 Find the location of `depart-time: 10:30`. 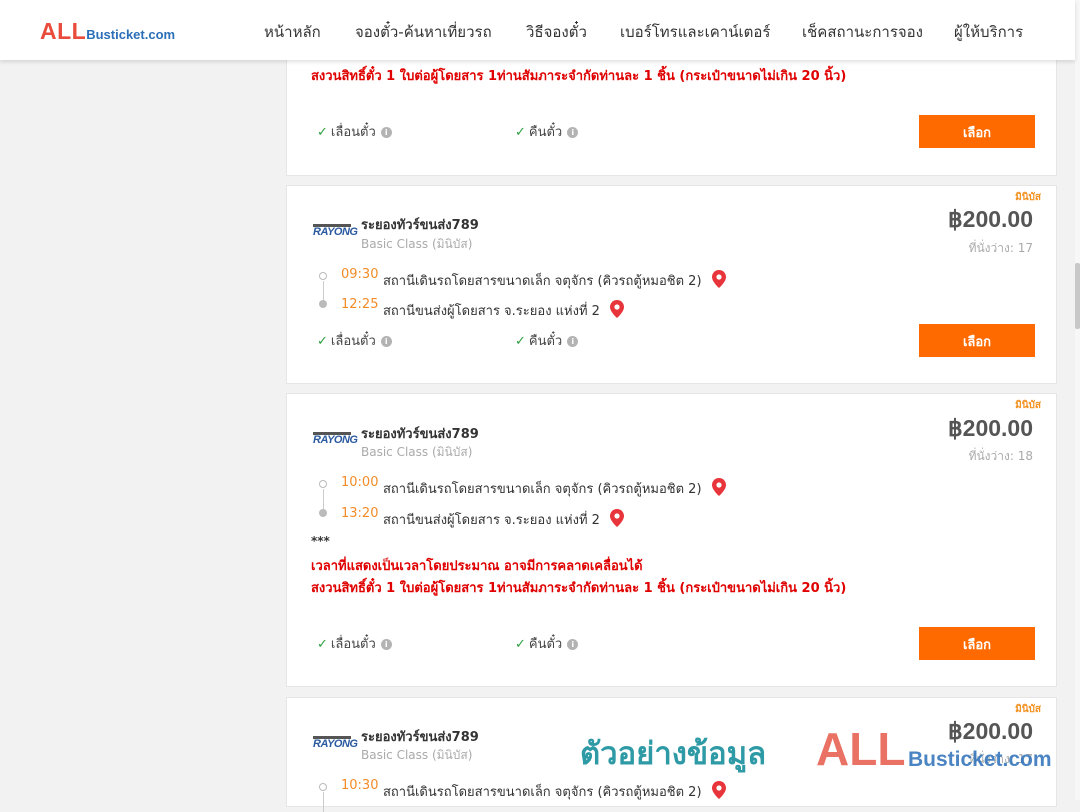

depart-time: 10:30 is located at coordinates (360, 785).